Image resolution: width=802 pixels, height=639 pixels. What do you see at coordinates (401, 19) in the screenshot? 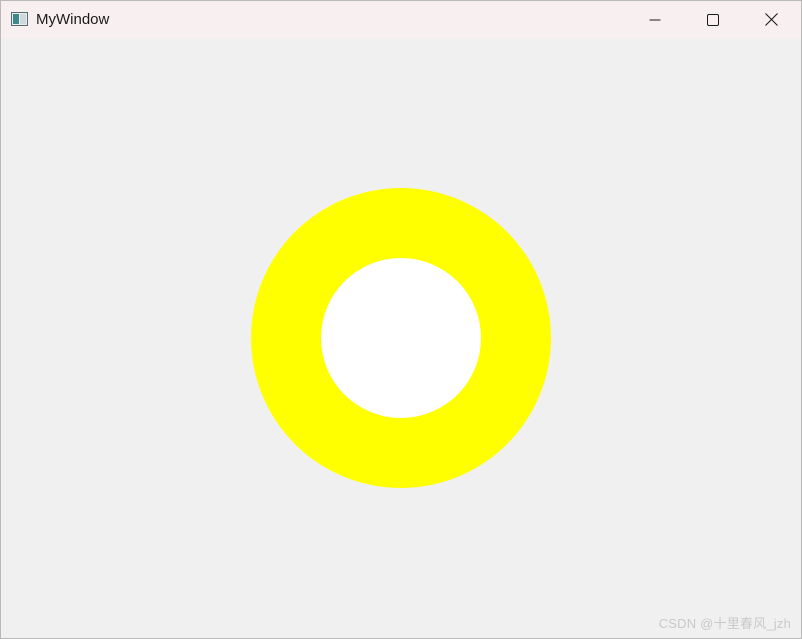
I see `title-bar: MyWindow` at bounding box center [401, 19].